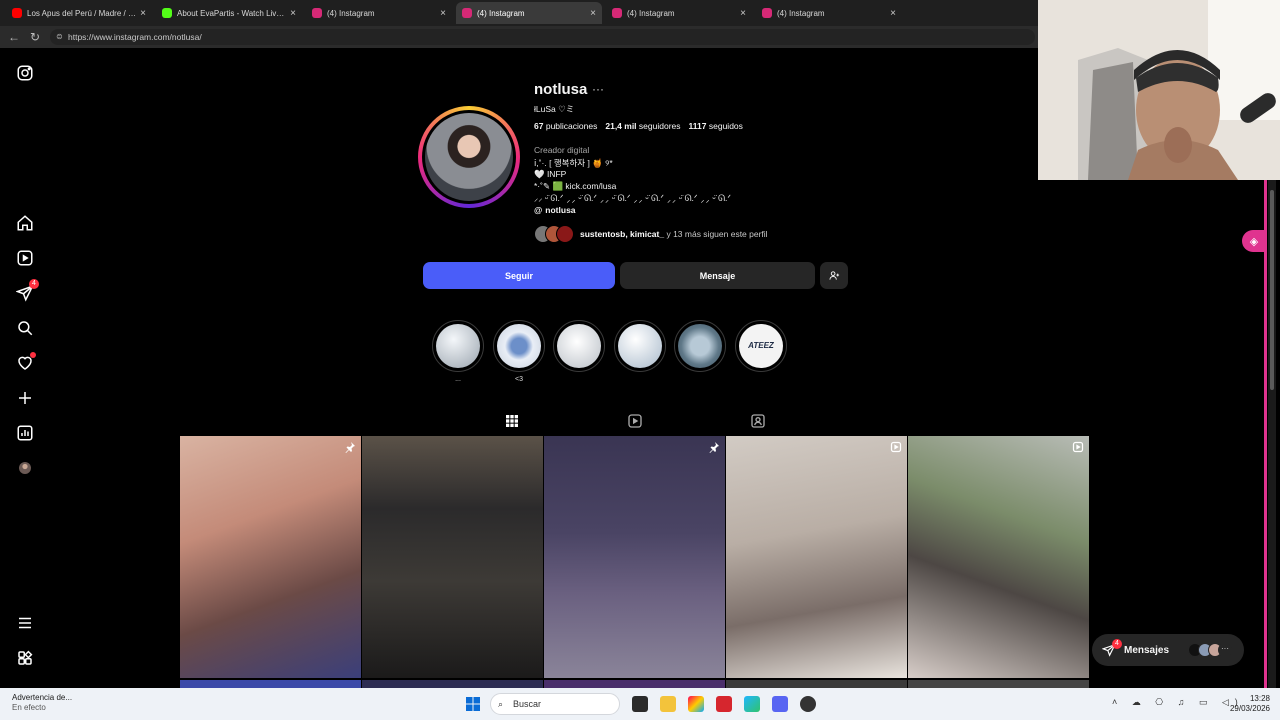 The width and height of the screenshot is (1280, 720). Describe the element at coordinates (82, 13) in the screenshot. I see `tab-title: Los Apus del Perú / Madre / vídeo` at that location.